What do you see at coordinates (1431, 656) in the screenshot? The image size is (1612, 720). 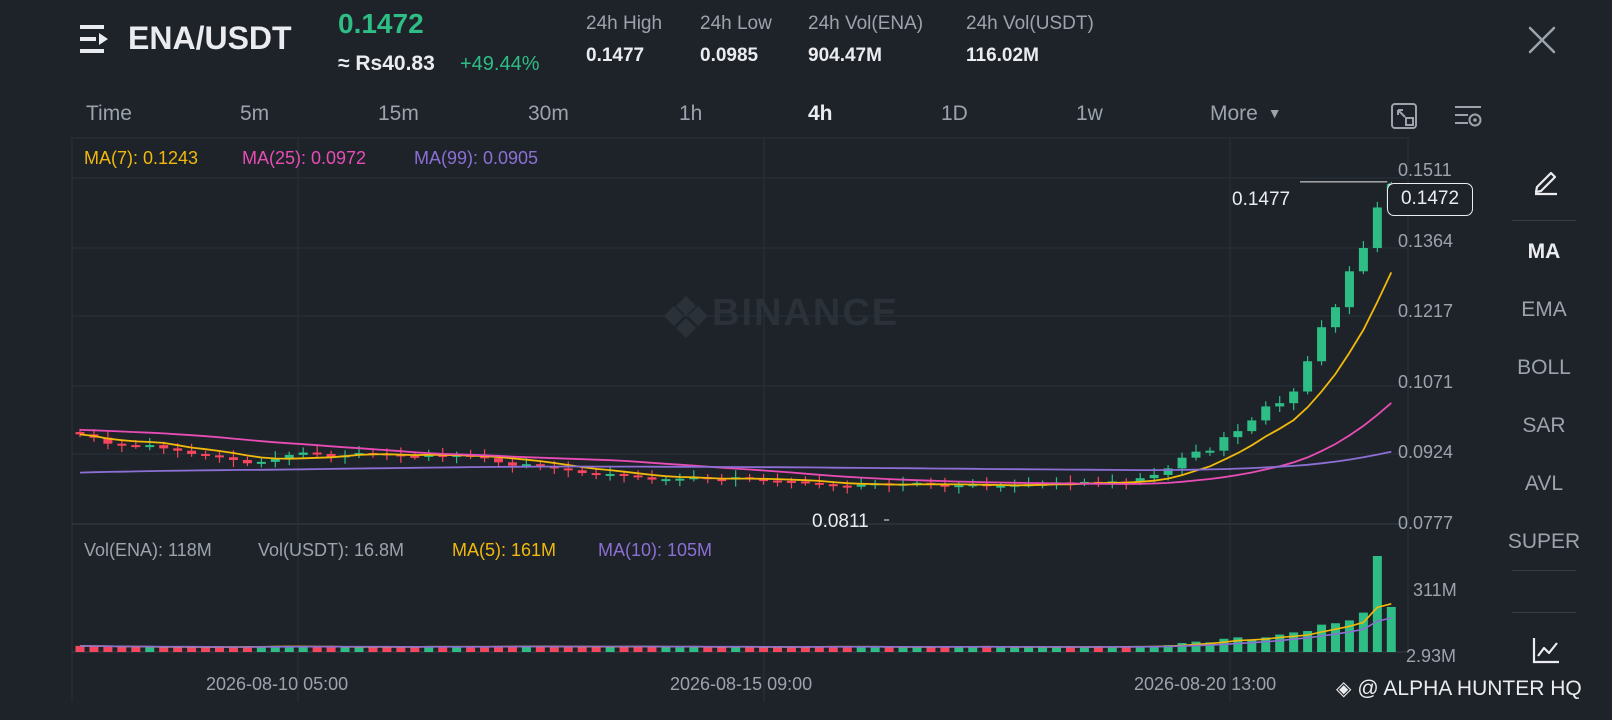 I see `volume-axis-label: 2.93M` at bounding box center [1431, 656].